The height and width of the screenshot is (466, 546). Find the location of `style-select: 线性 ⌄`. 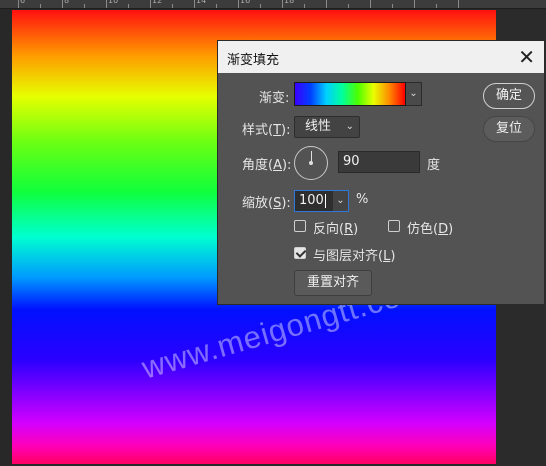

style-select: 线性 ⌄ is located at coordinates (327, 127).